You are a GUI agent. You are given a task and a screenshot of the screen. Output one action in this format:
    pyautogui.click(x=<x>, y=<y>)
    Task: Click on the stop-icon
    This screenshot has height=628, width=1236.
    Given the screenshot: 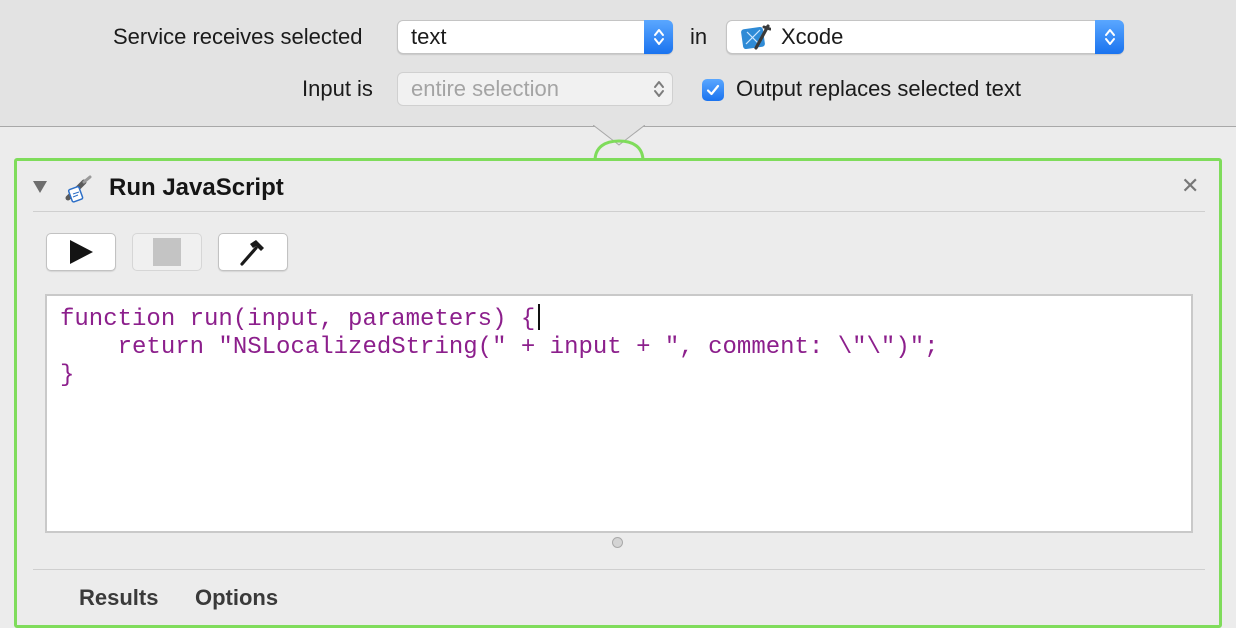 What is the action you would take?
    pyautogui.click(x=167, y=252)
    